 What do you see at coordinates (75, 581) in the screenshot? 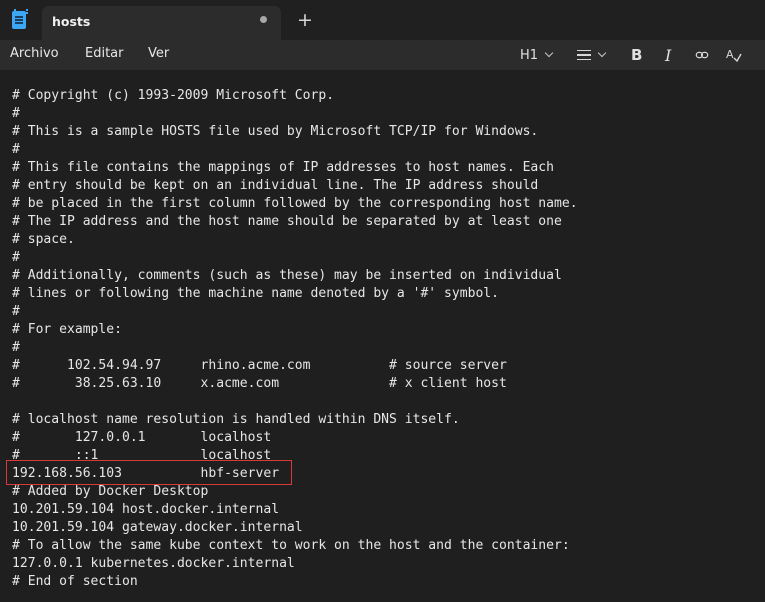
I see `text-line: # End of section` at bounding box center [75, 581].